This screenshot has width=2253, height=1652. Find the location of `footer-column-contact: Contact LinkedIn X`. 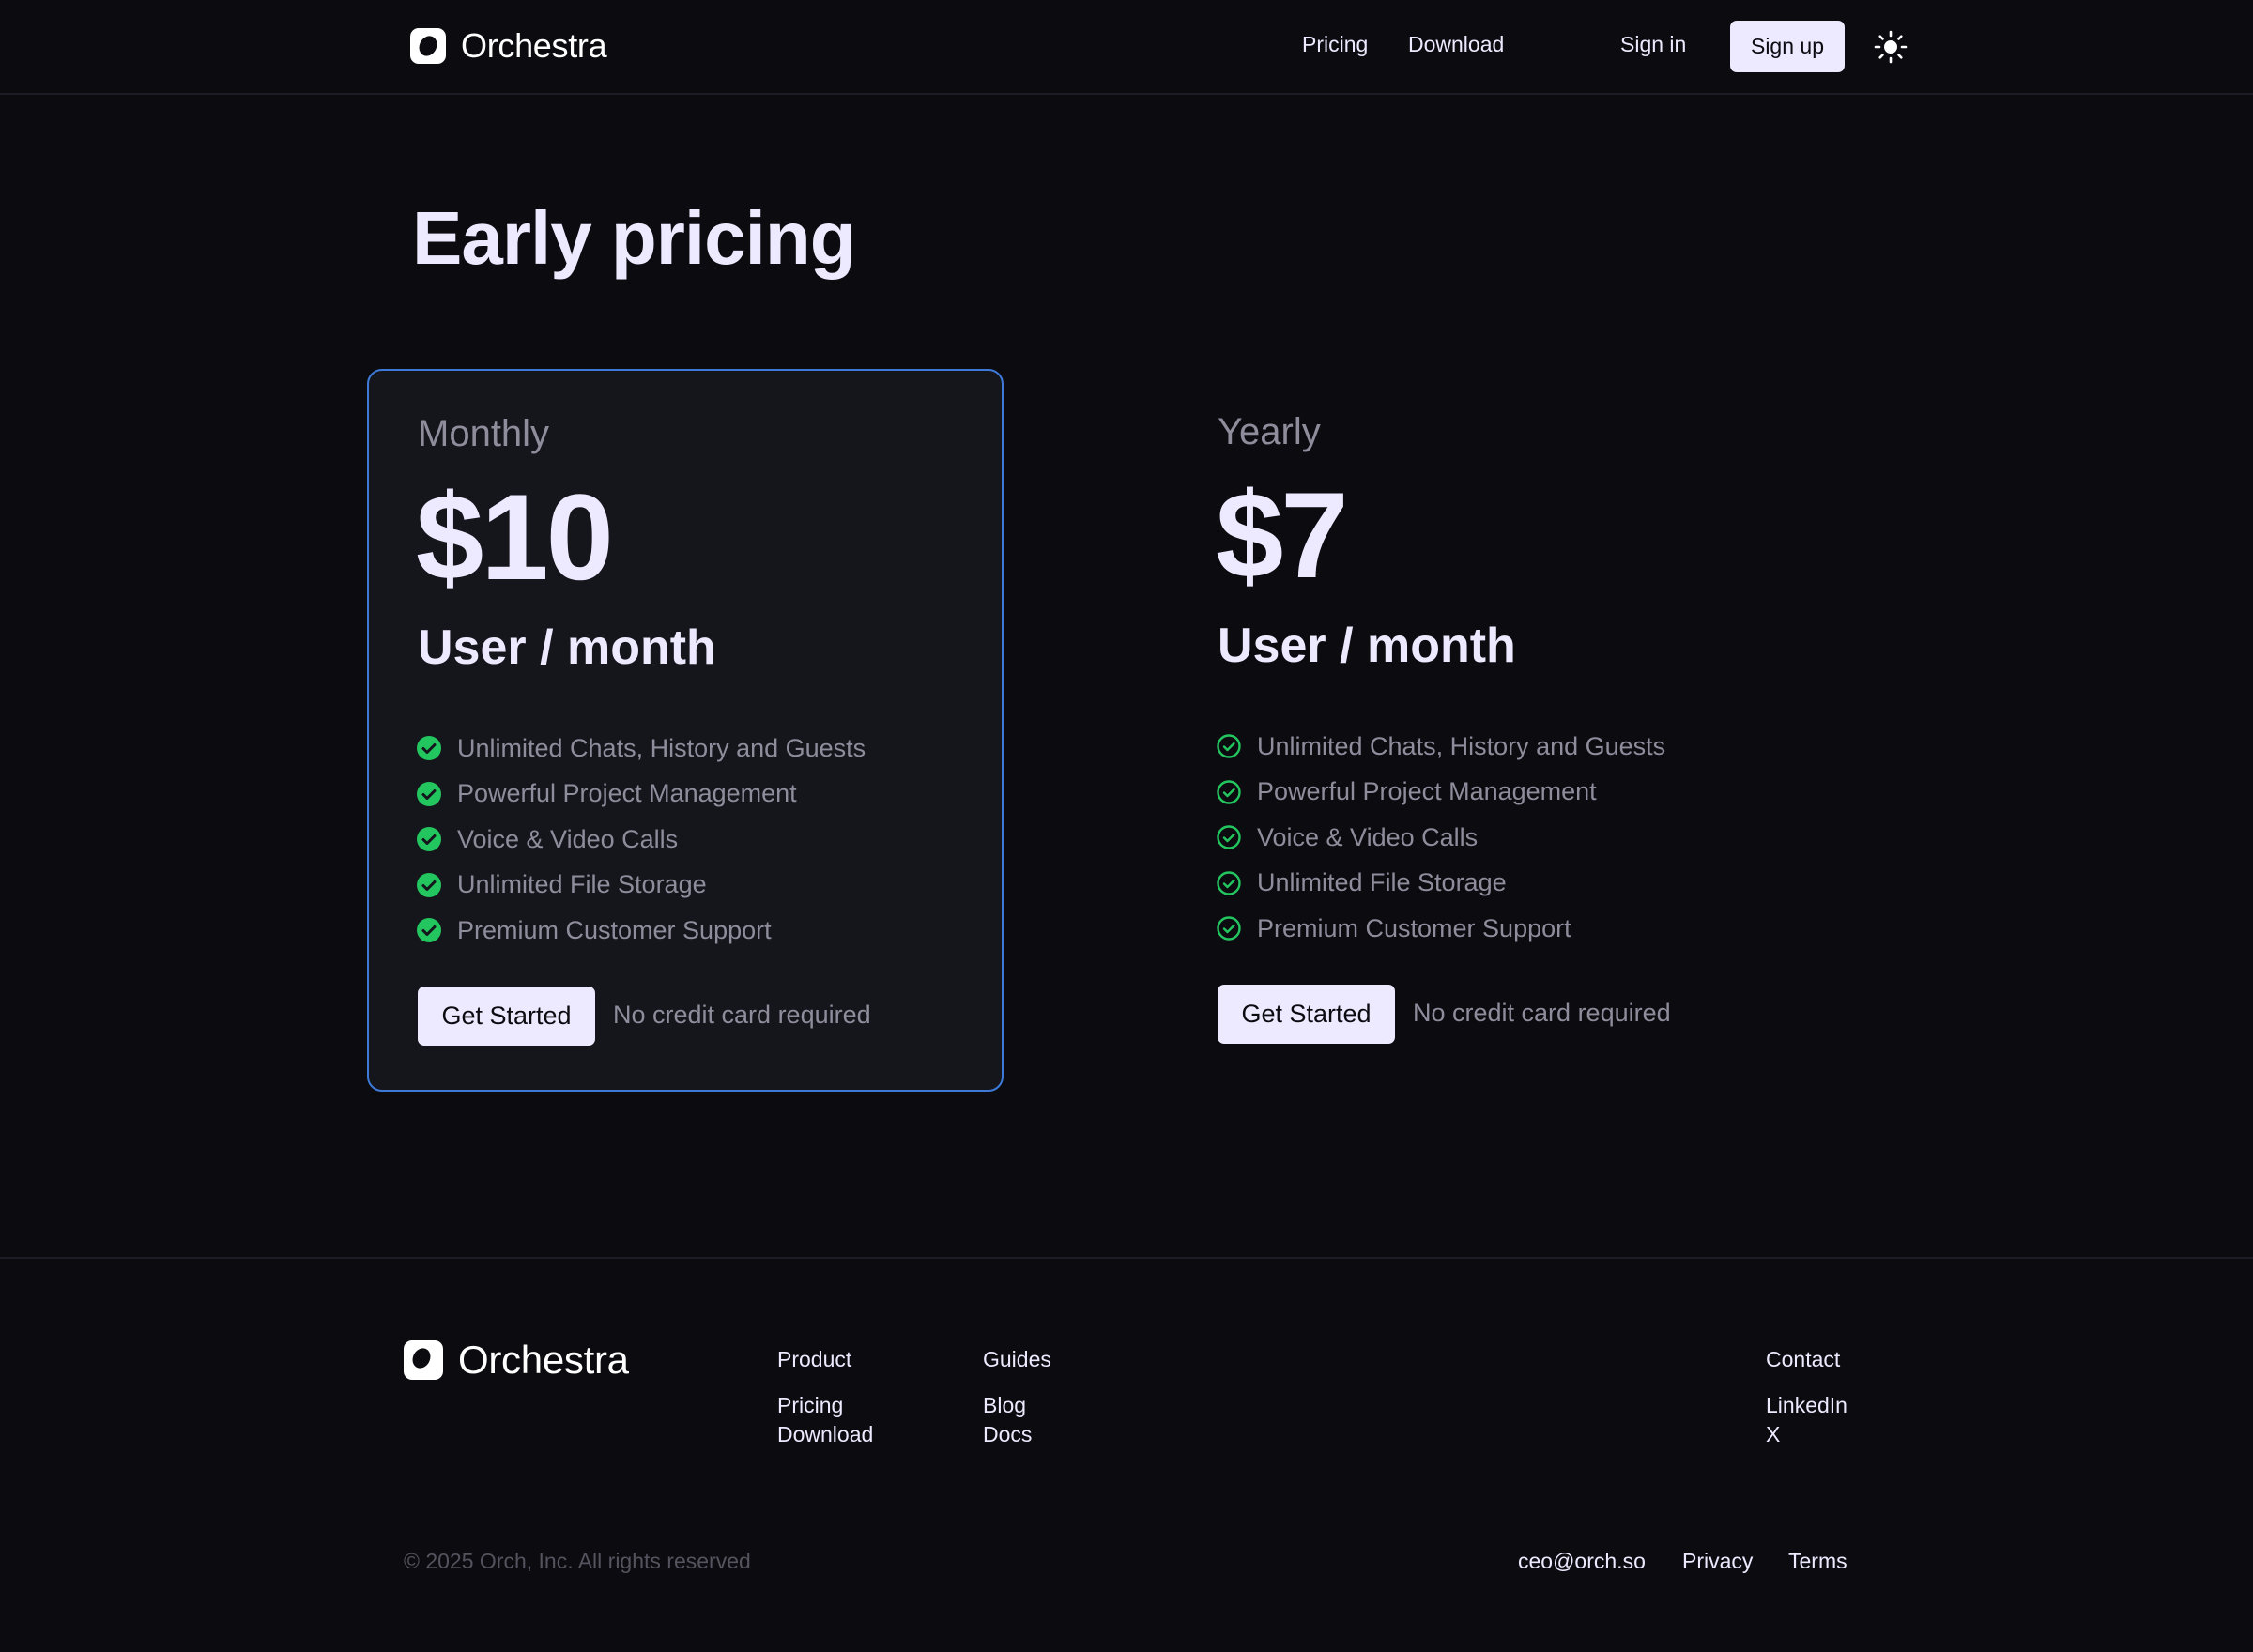

footer-column-contact: Contact LinkedIn X is located at coordinates (1806, 1398).